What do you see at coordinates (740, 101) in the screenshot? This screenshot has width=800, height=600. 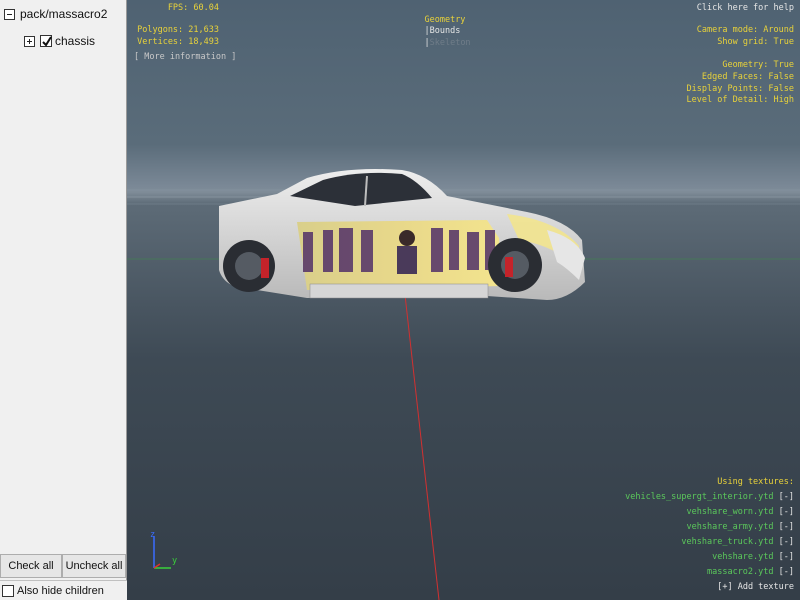 I see `level-of-detail-toggle: Level of Detail: High` at bounding box center [740, 101].